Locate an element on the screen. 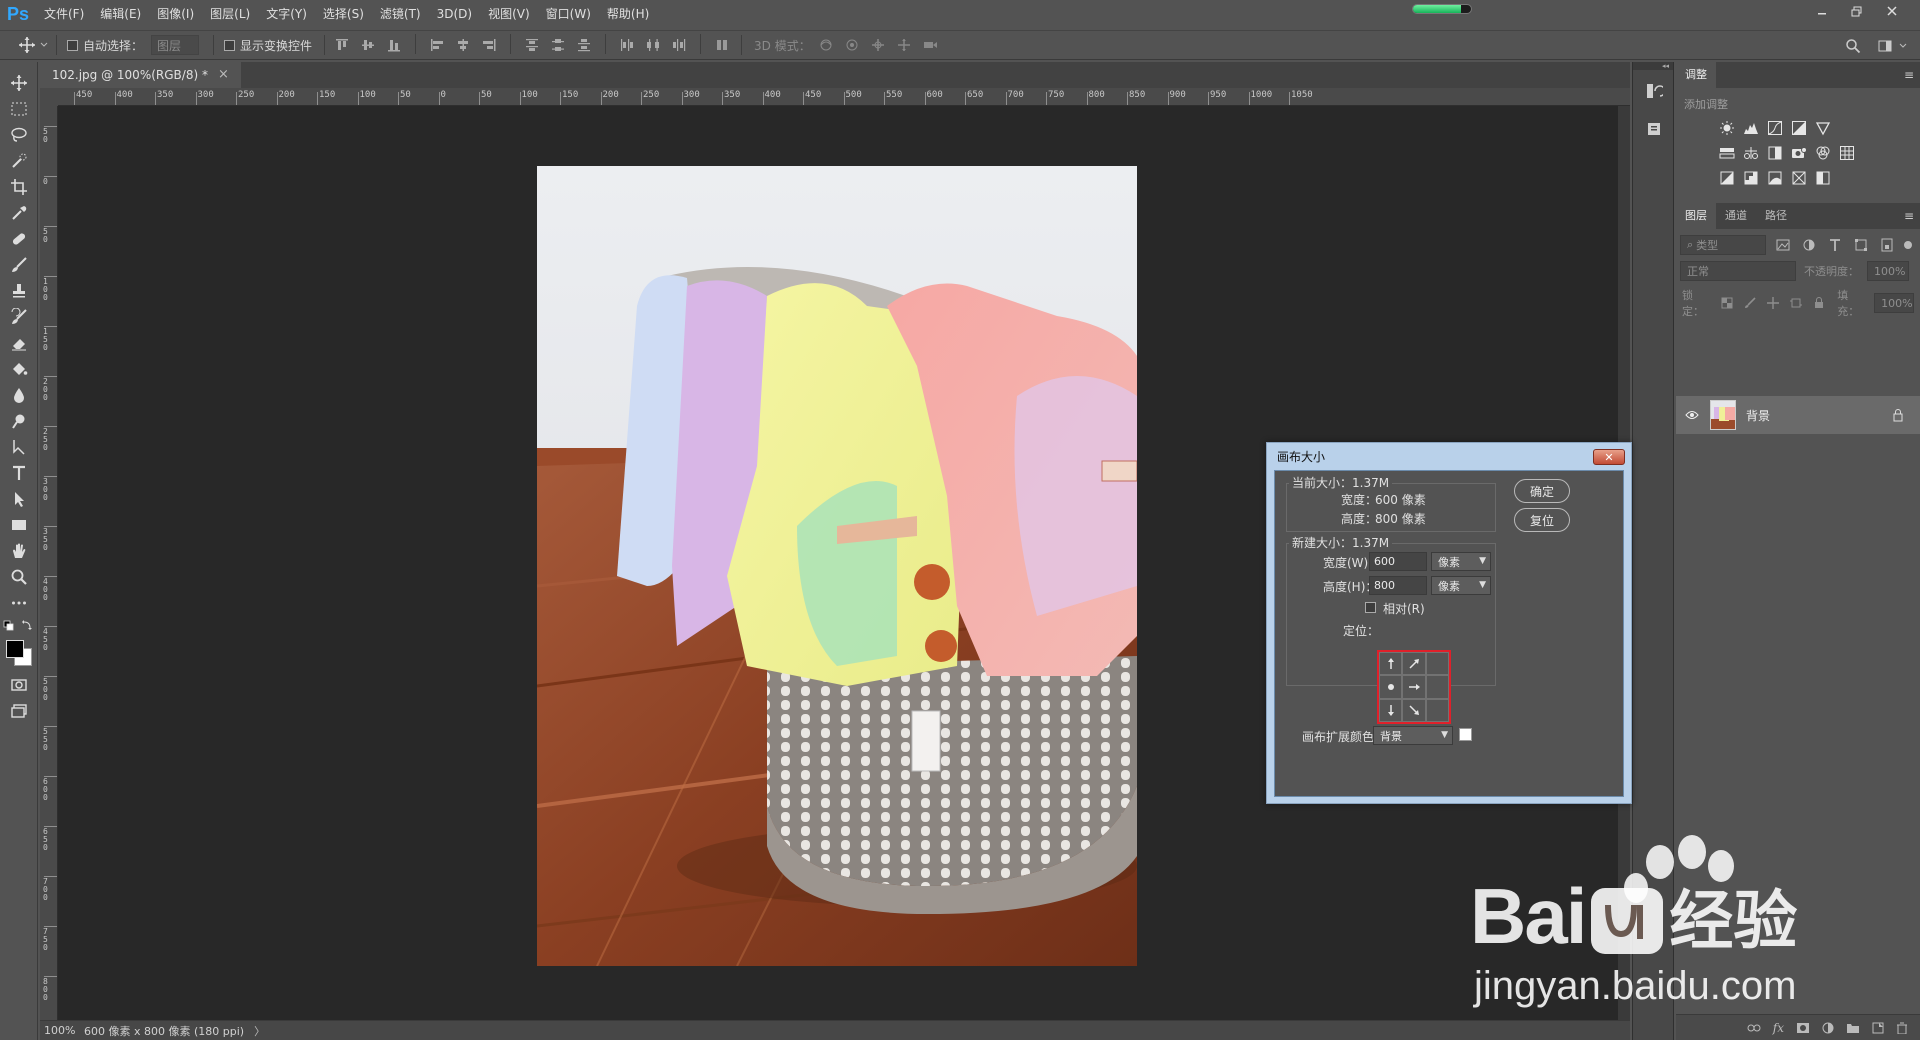  selective-color-icon is located at coordinates (1823, 178).